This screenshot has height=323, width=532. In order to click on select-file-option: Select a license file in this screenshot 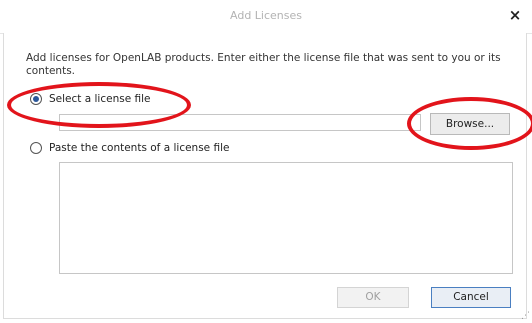, I will do `click(90, 99)`.